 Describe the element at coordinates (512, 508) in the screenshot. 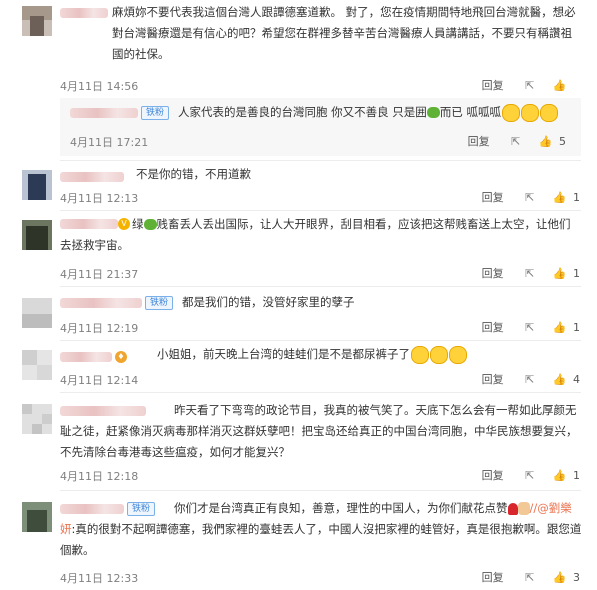

I see `rose-emoji` at that location.